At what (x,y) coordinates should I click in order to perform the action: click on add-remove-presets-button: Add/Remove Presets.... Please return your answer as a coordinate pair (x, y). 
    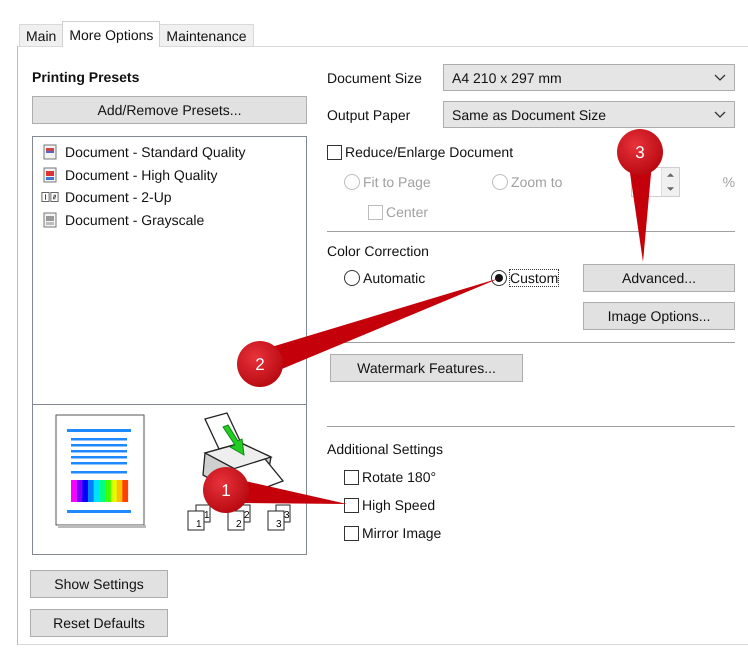
    Looking at the image, I should click on (169, 110).